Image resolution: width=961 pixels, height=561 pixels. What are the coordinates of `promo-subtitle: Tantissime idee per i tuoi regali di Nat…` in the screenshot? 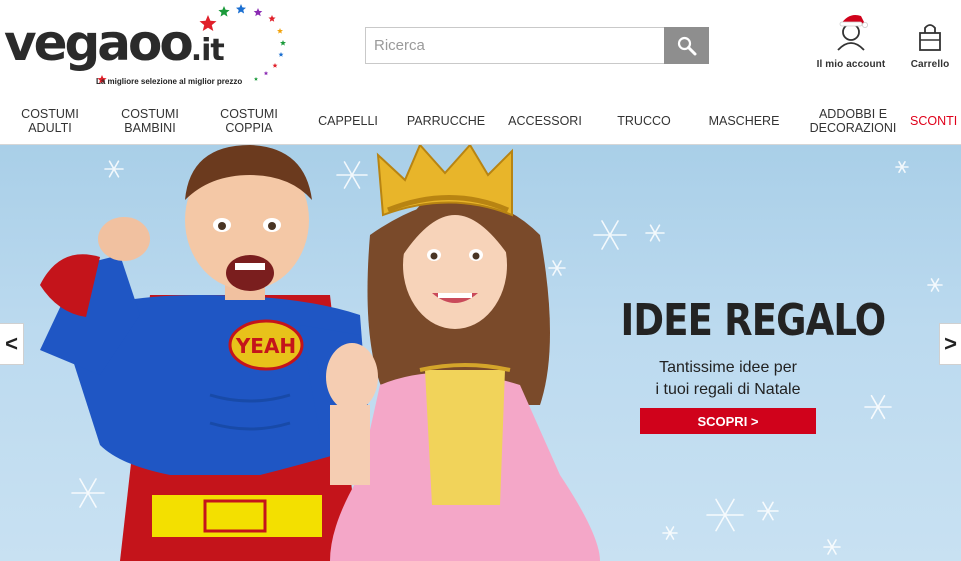 It's located at (728, 379).